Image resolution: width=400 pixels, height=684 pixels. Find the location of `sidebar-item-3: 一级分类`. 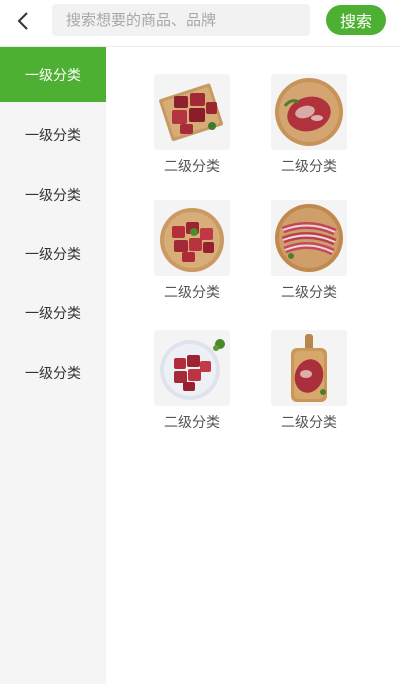

sidebar-item-3: 一级分类 is located at coordinates (53, 194).